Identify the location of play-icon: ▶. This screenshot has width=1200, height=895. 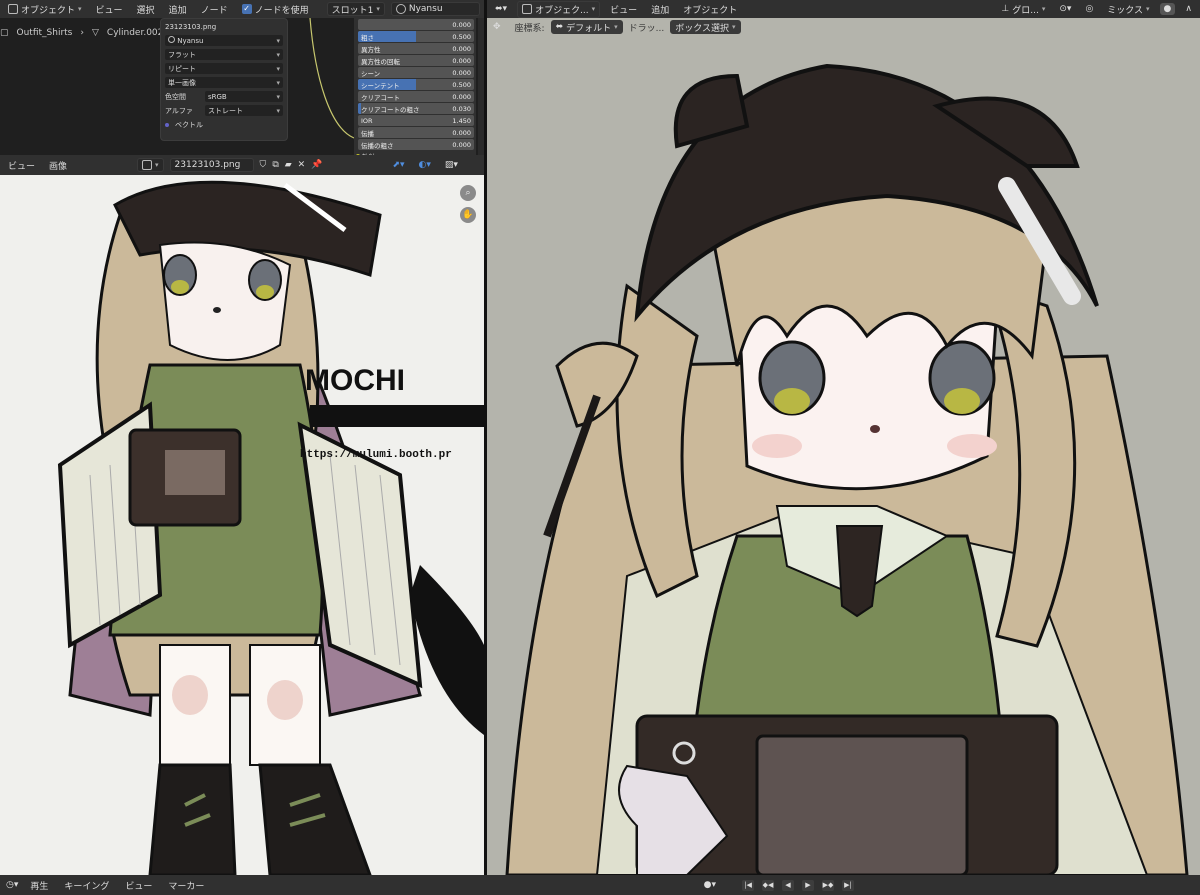
(808, 885).